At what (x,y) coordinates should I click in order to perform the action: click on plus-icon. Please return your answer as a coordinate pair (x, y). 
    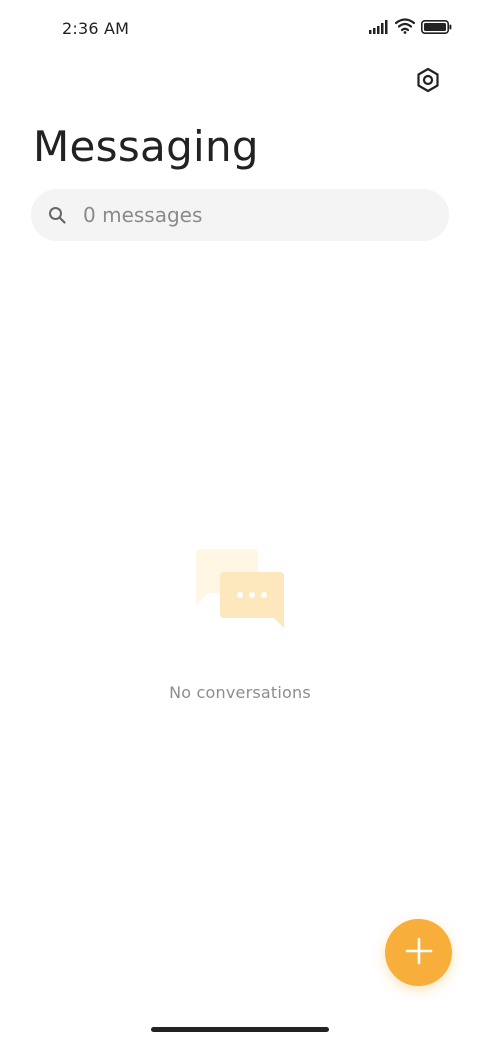
    Looking at the image, I should click on (419, 953).